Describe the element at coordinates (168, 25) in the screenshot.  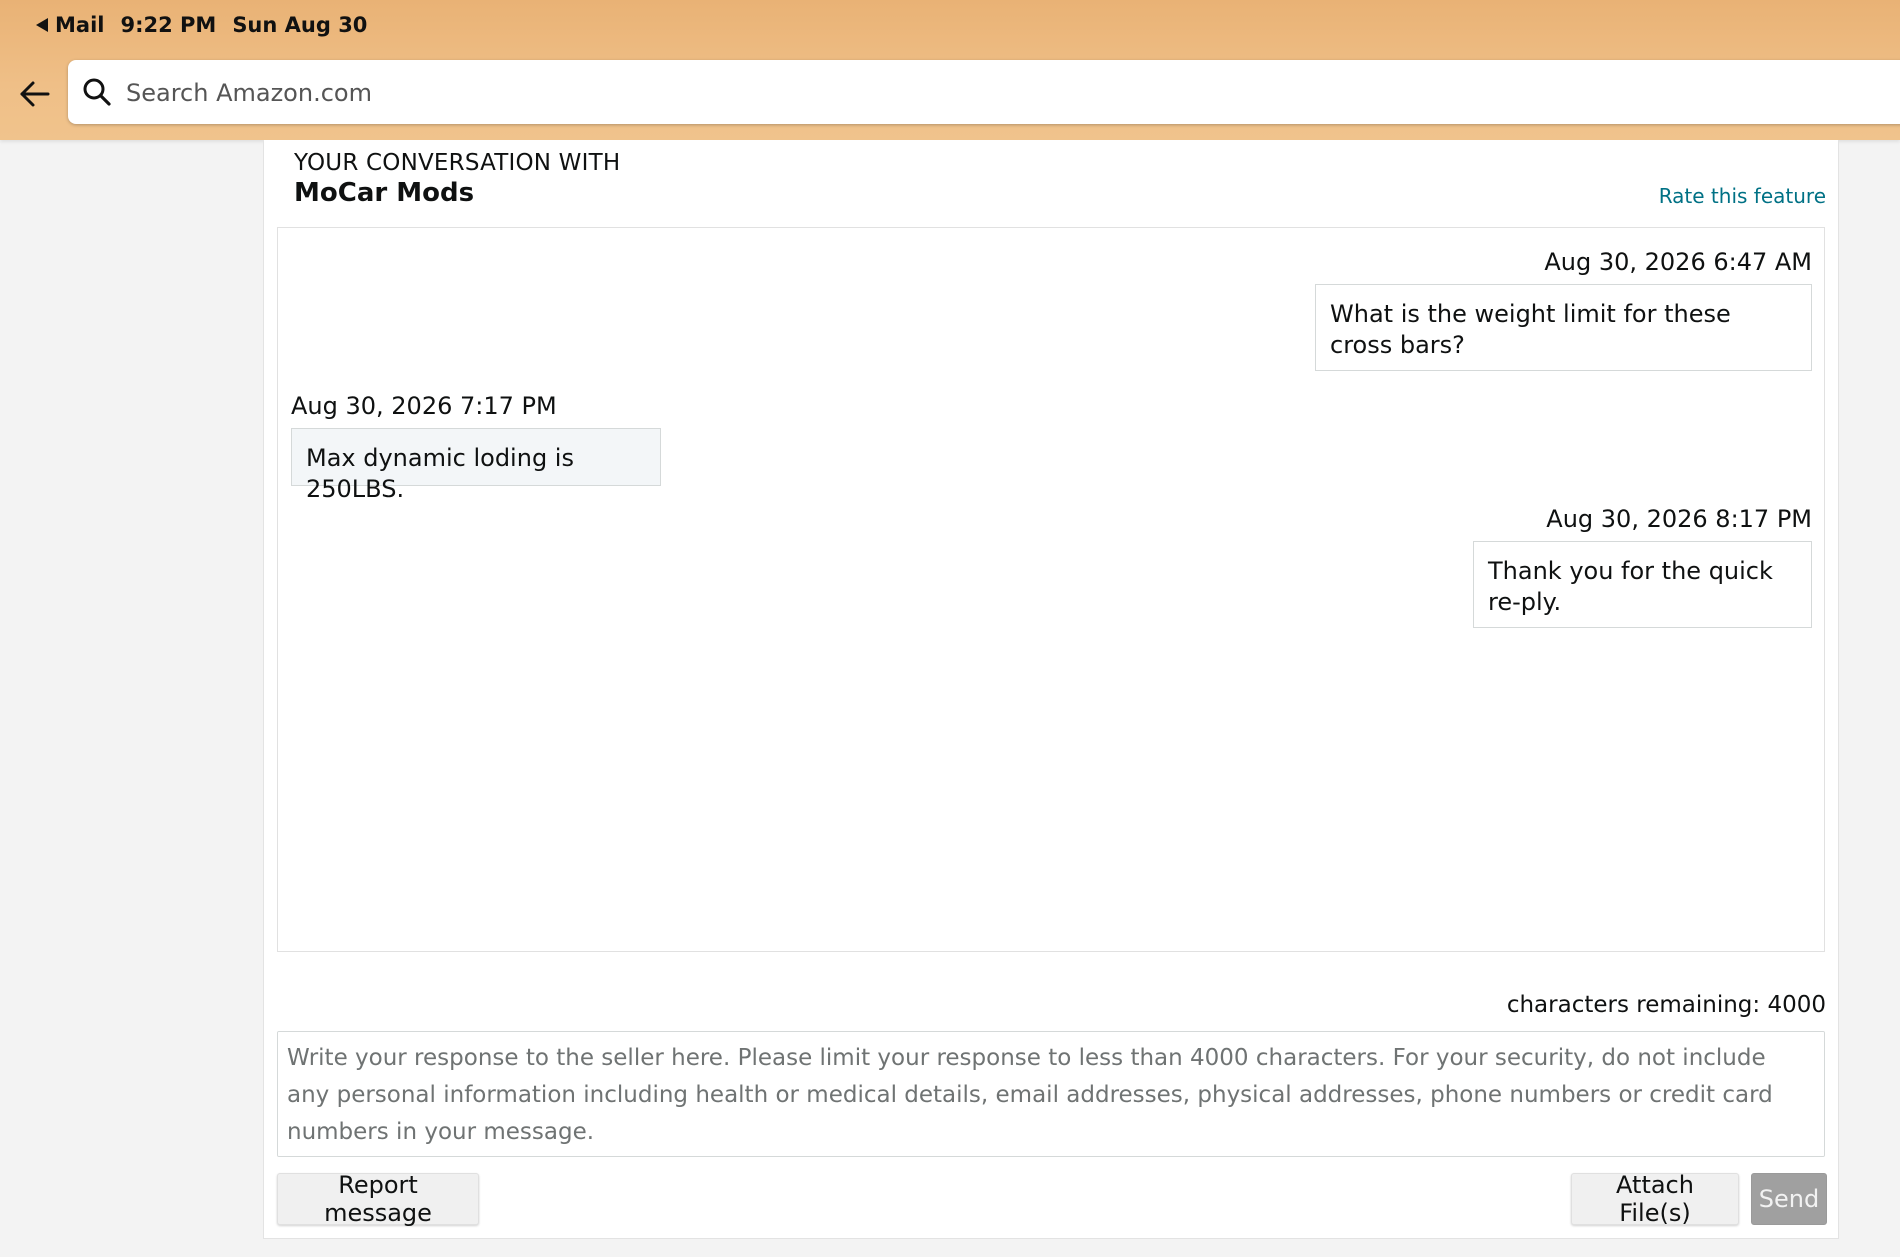
I see `status-time: 9:22 PM` at that location.